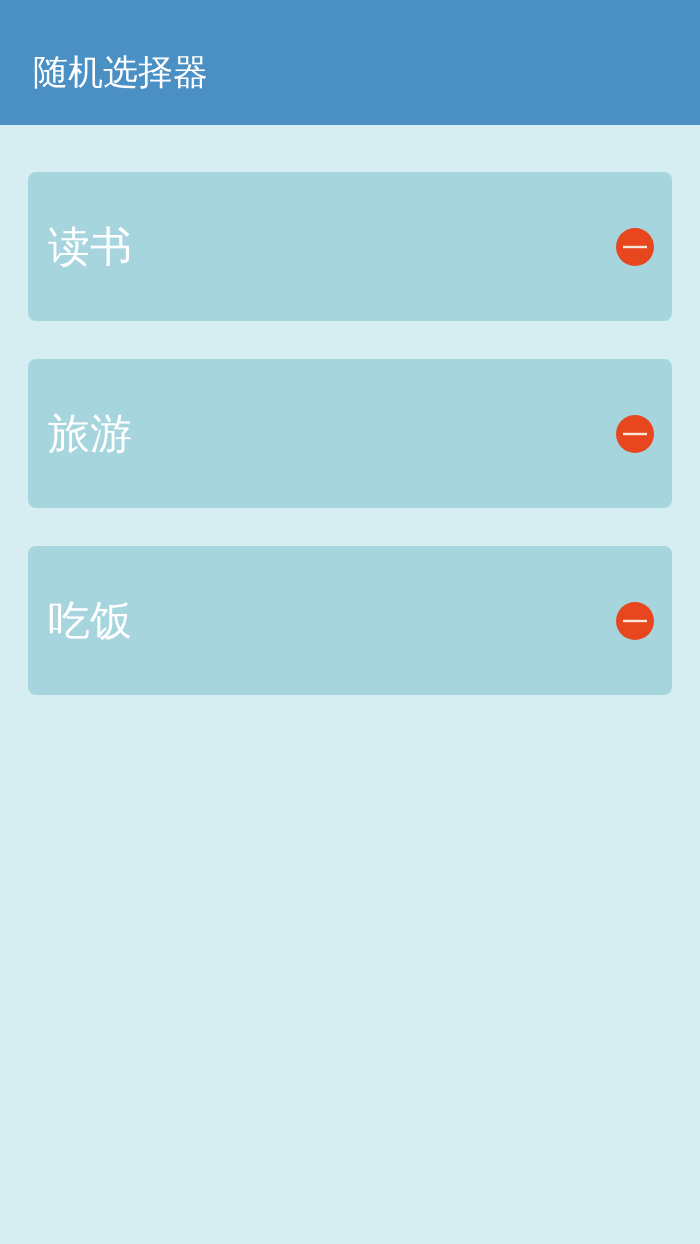 The image size is (700, 1244). I want to click on choice-card: 读书, so click(350, 246).